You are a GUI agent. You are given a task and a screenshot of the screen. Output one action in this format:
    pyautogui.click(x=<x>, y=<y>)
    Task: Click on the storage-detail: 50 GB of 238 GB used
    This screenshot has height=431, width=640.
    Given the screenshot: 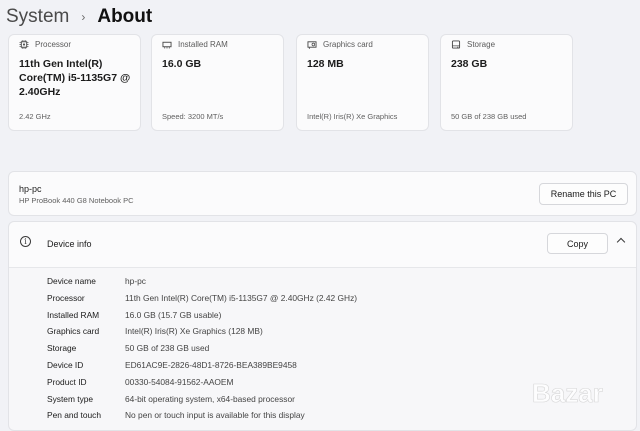 What is the action you would take?
    pyautogui.click(x=489, y=116)
    